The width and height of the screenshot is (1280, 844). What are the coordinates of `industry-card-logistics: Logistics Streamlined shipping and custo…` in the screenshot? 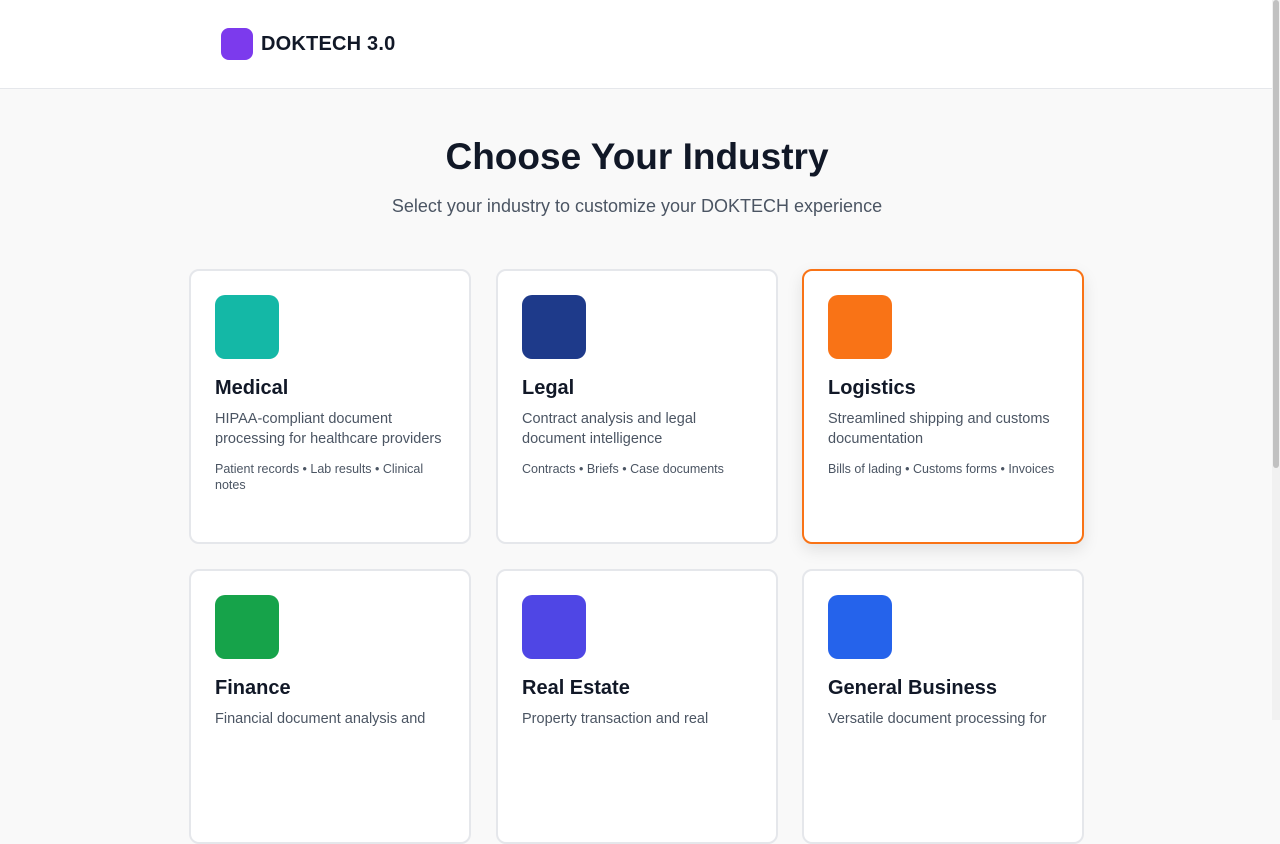 It's located at (943, 406).